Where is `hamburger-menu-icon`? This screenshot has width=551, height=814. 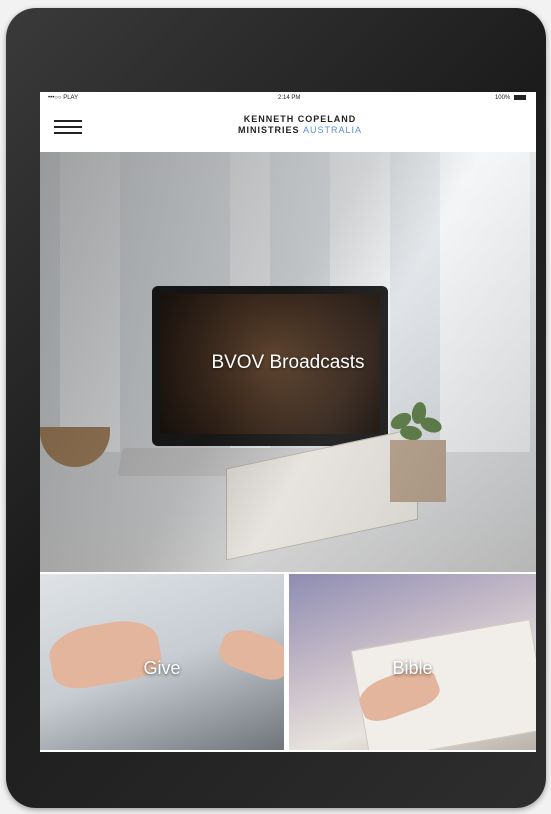
hamburger-menu-icon is located at coordinates (68, 127).